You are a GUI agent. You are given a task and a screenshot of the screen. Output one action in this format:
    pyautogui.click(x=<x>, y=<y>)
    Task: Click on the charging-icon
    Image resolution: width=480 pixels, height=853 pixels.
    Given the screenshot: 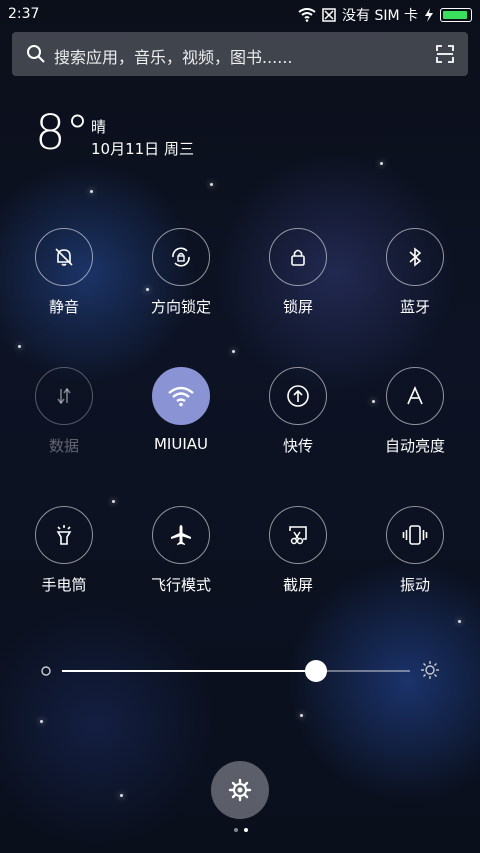 What is the action you would take?
    pyautogui.click(x=429, y=15)
    